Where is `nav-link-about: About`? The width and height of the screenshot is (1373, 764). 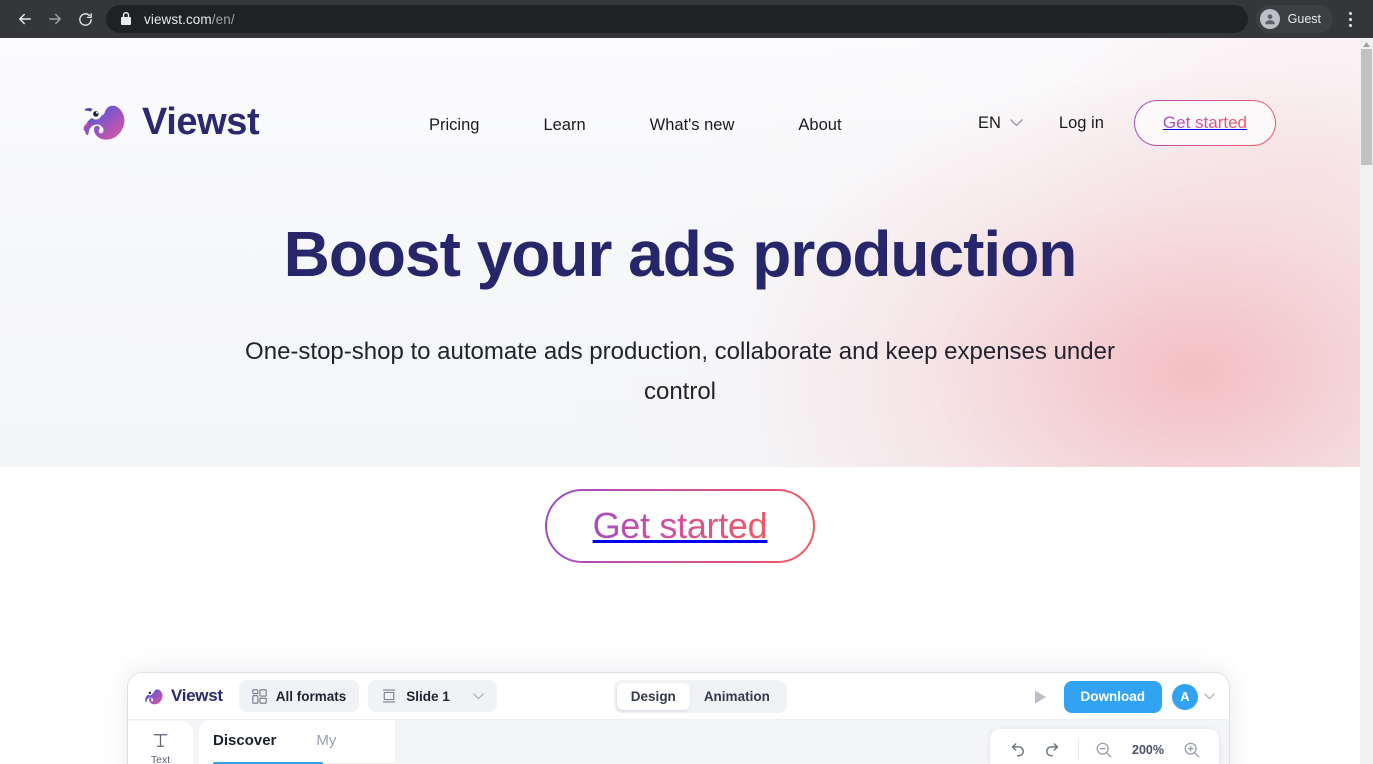 nav-link-about: About is located at coordinates (819, 125).